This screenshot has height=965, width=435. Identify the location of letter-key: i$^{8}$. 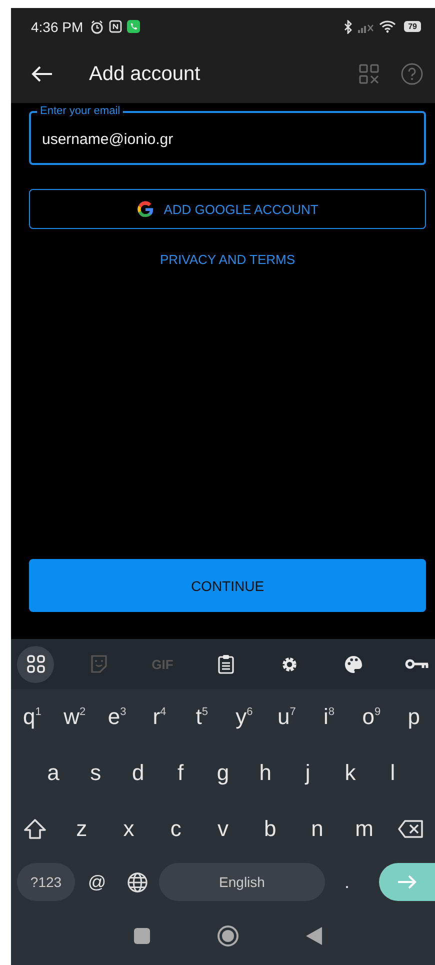
(329, 717).